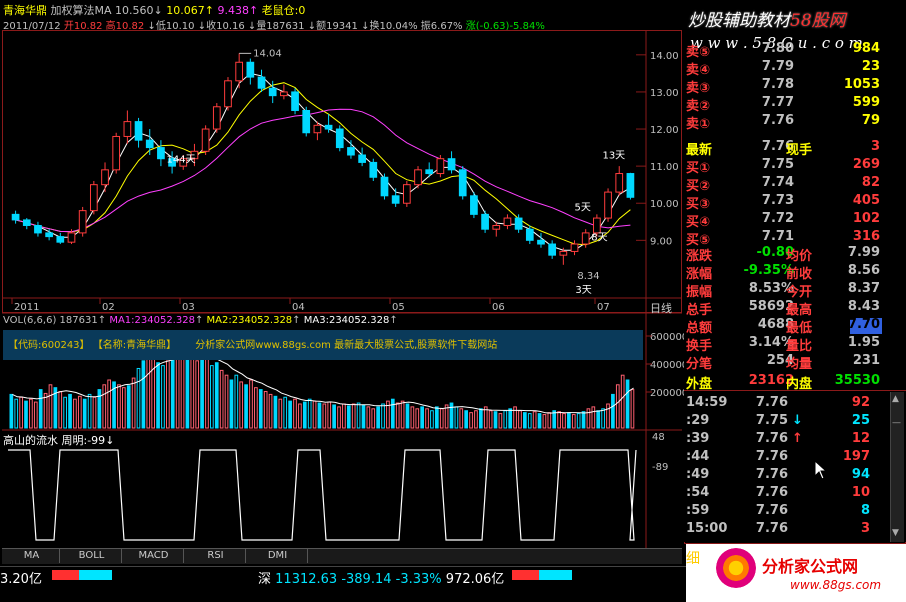  I want to click on indicator-param: 周明:-99, so click(83, 440).